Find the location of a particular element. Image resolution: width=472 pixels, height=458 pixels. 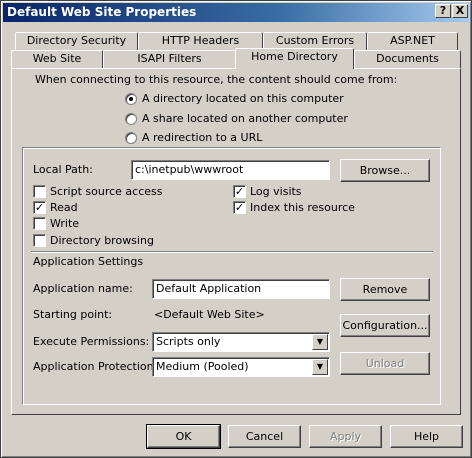

read-checkbox: ✓ is located at coordinates (39, 207).